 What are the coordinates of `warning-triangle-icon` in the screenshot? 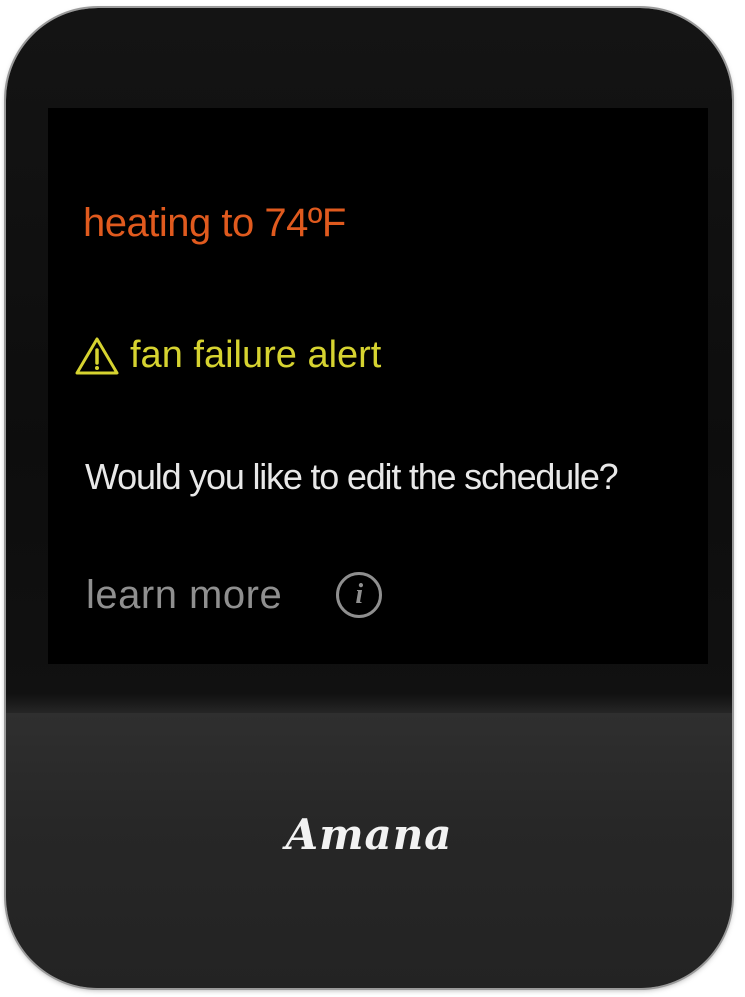 It's located at (97, 355).